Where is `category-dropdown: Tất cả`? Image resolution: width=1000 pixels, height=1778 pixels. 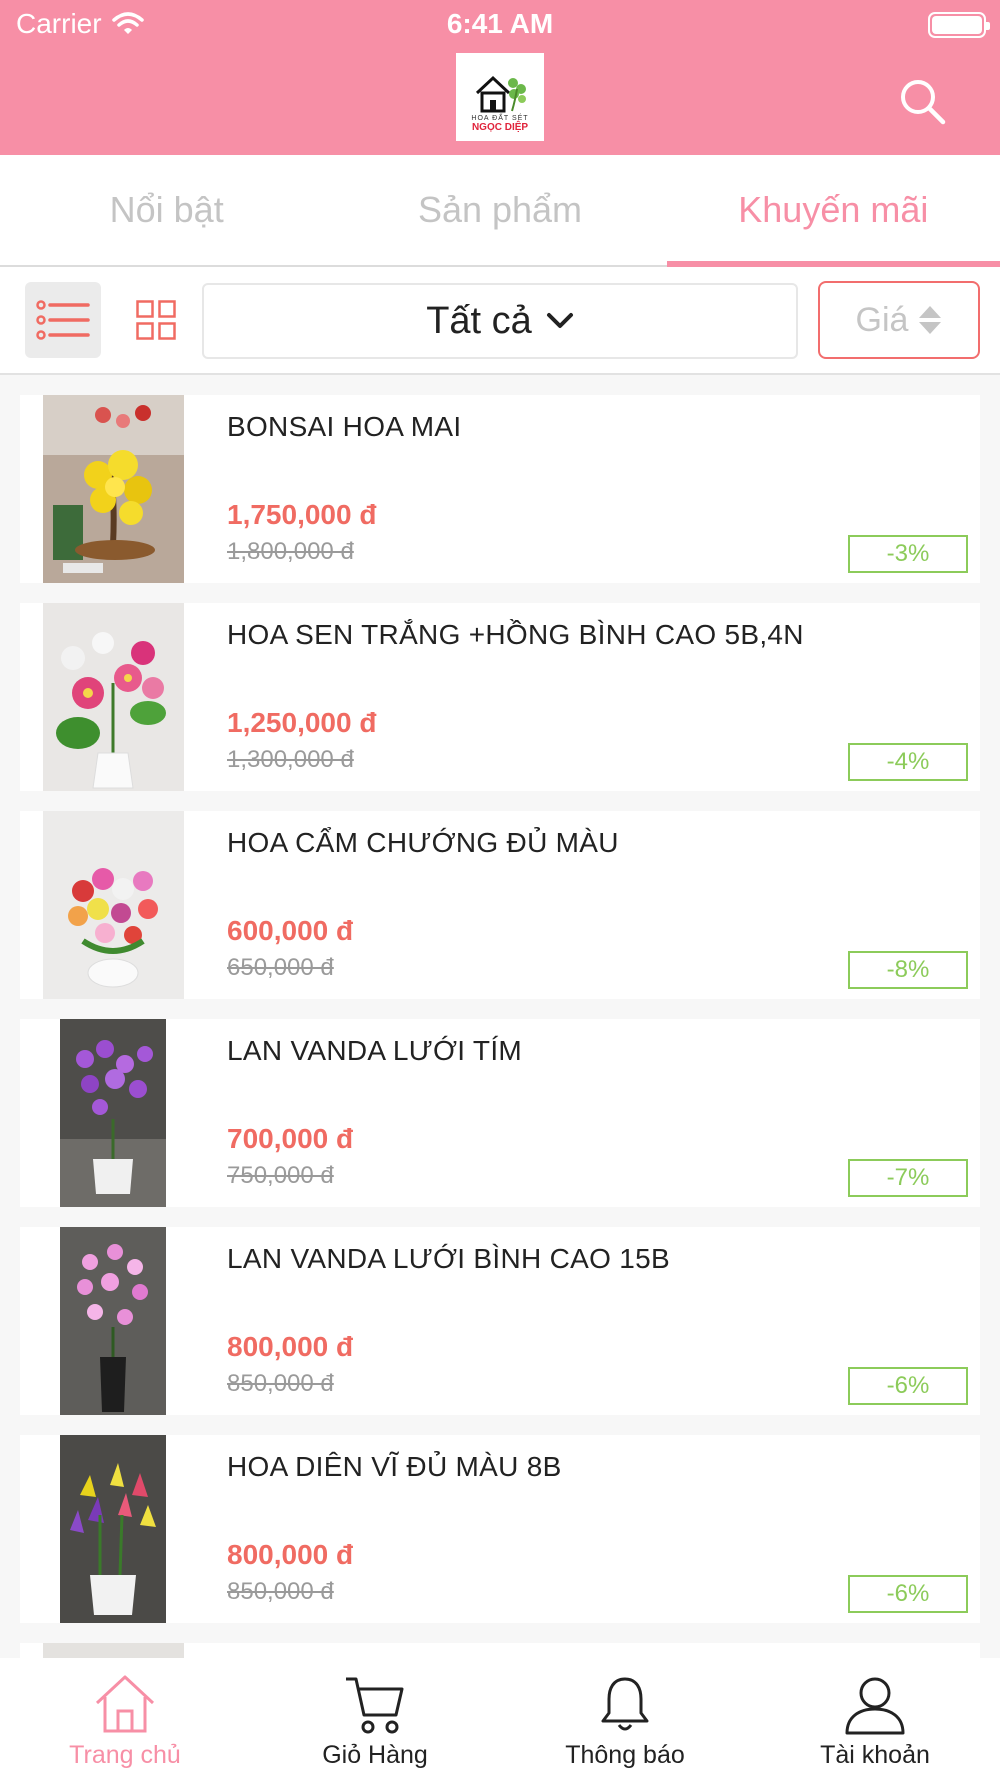
category-dropdown: Tất cả is located at coordinates (500, 321).